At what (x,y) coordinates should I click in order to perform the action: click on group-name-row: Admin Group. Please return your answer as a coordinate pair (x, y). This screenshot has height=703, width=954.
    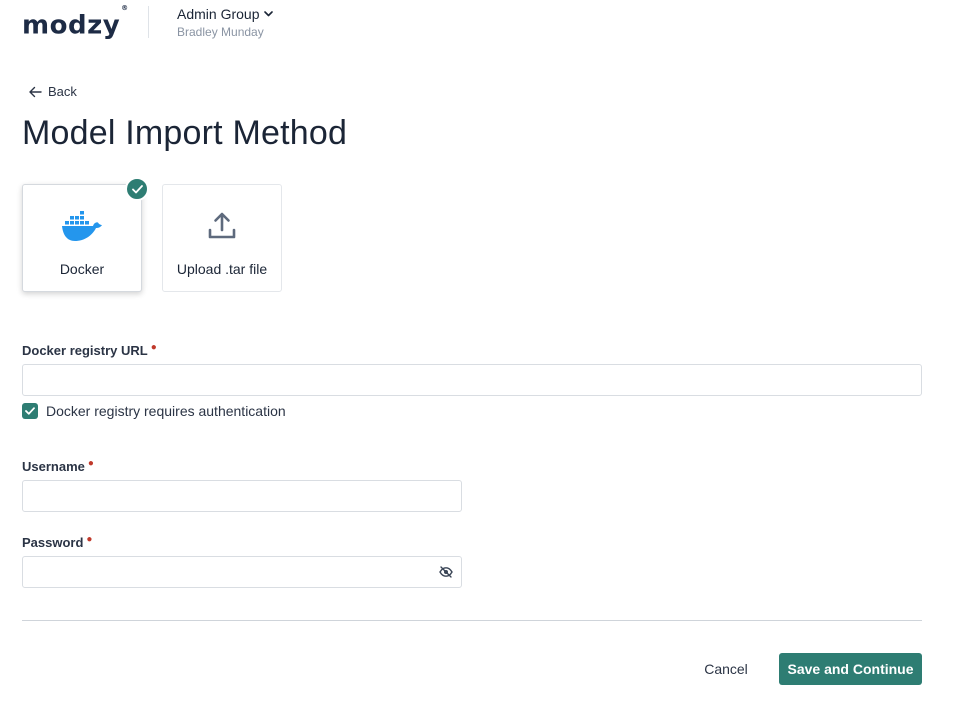
    Looking at the image, I should click on (225, 14).